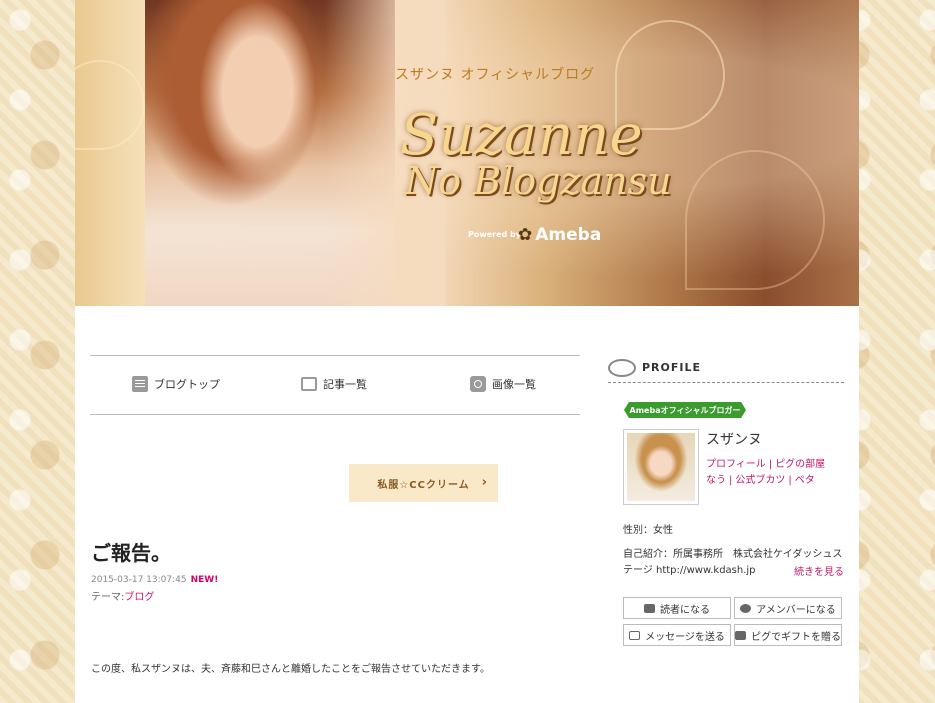 Image resolution: width=935 pixels, height=703 pixels. I want to click on avatar, so click(661, 467).